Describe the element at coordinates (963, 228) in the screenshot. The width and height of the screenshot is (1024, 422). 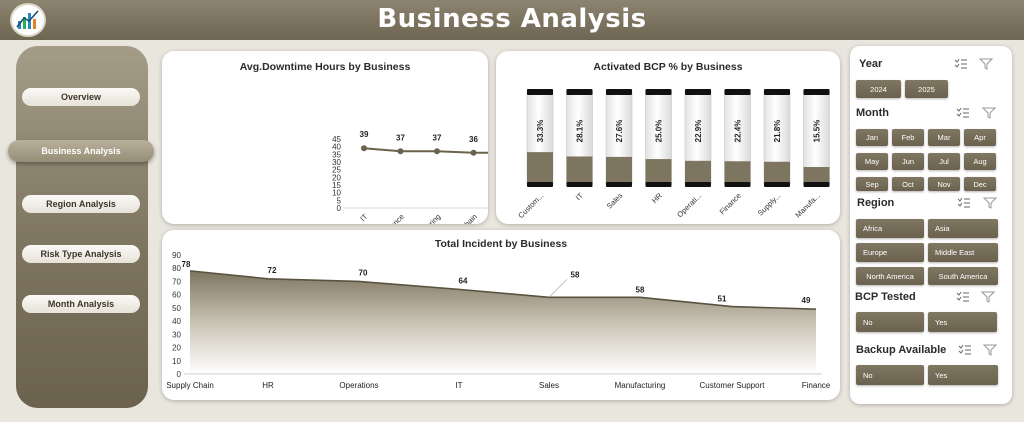
I see `region-option-asia: Asia` at that location.